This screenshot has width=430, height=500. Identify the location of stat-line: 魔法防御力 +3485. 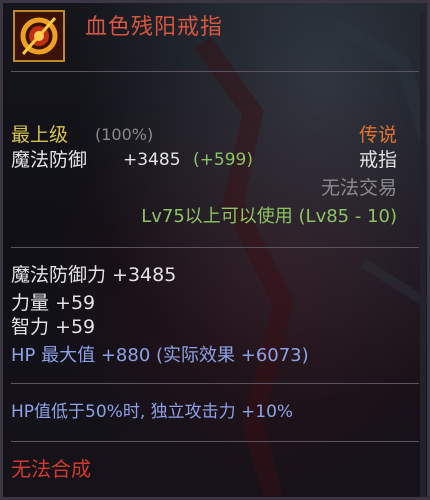
(94, 275).